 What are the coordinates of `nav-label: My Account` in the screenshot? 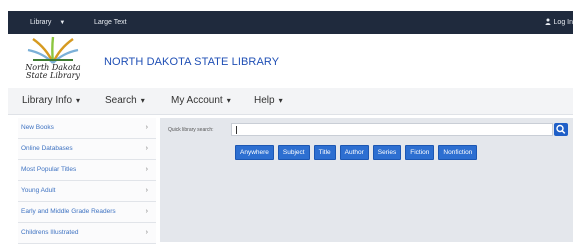 It's located at (197, 100).